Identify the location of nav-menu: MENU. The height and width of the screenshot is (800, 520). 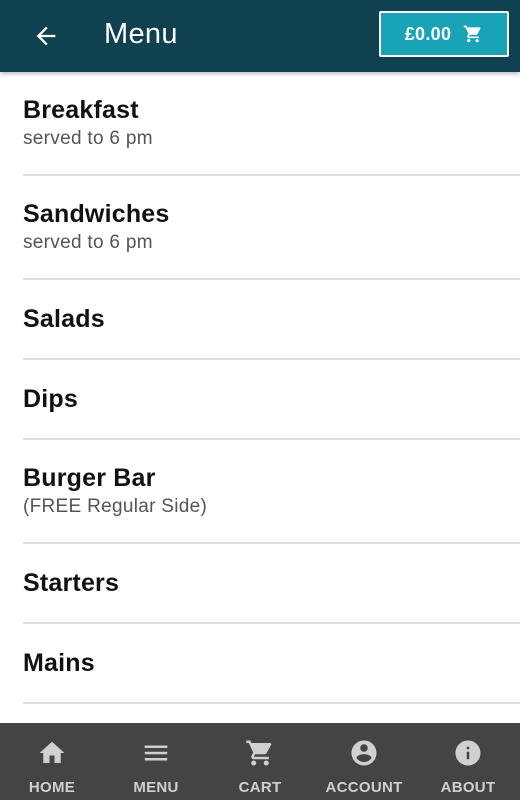
(156, 761).